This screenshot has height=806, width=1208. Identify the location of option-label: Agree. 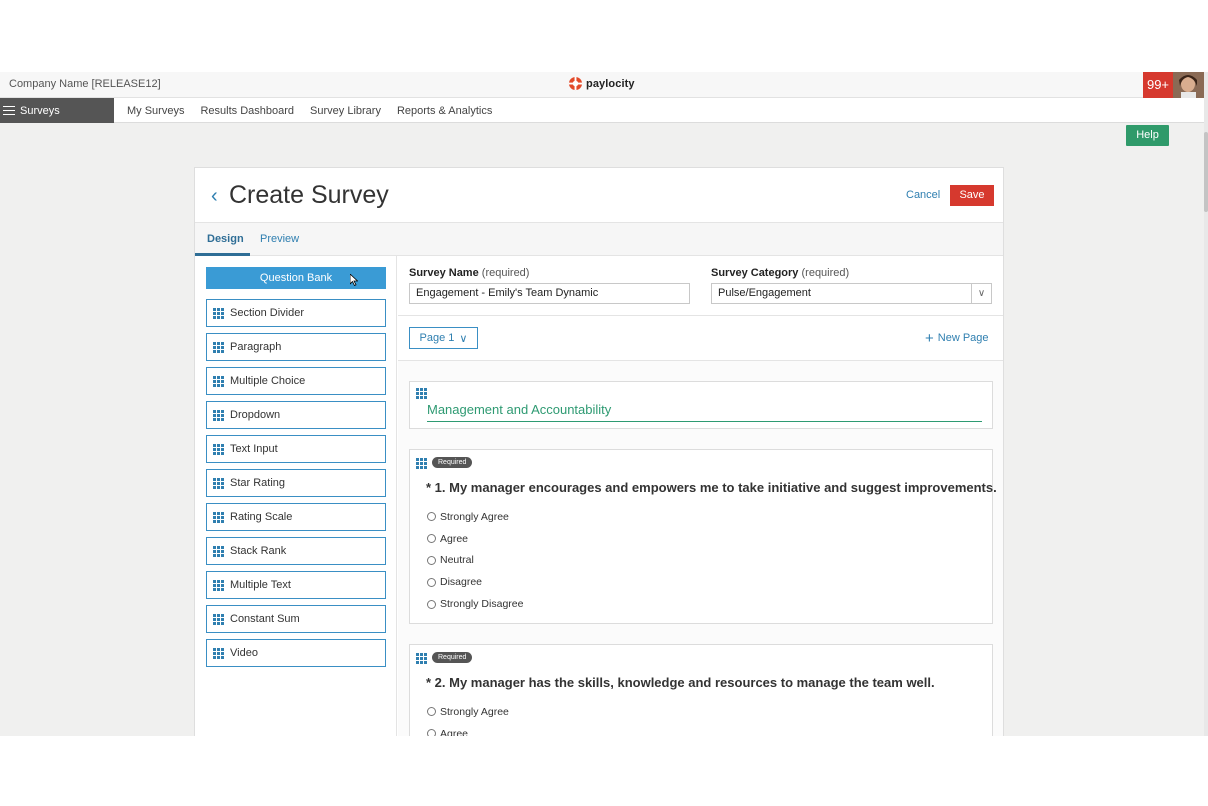
(454, 731).